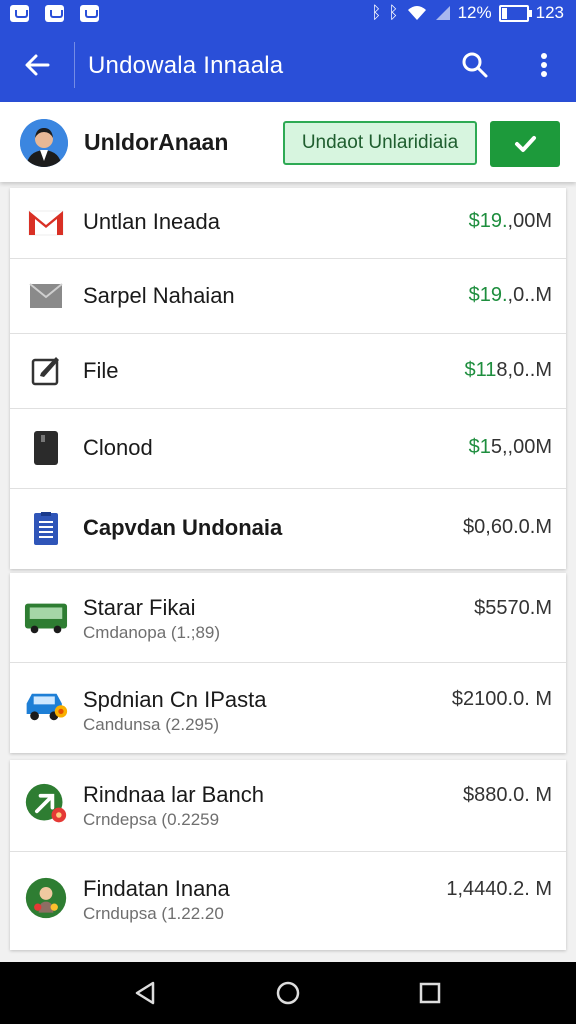  What do you see at coordinates (152, 632) in the screenshot?
I see `transport-sub: Cmdanopa (1.;89)` at bounding box center [152, 632].